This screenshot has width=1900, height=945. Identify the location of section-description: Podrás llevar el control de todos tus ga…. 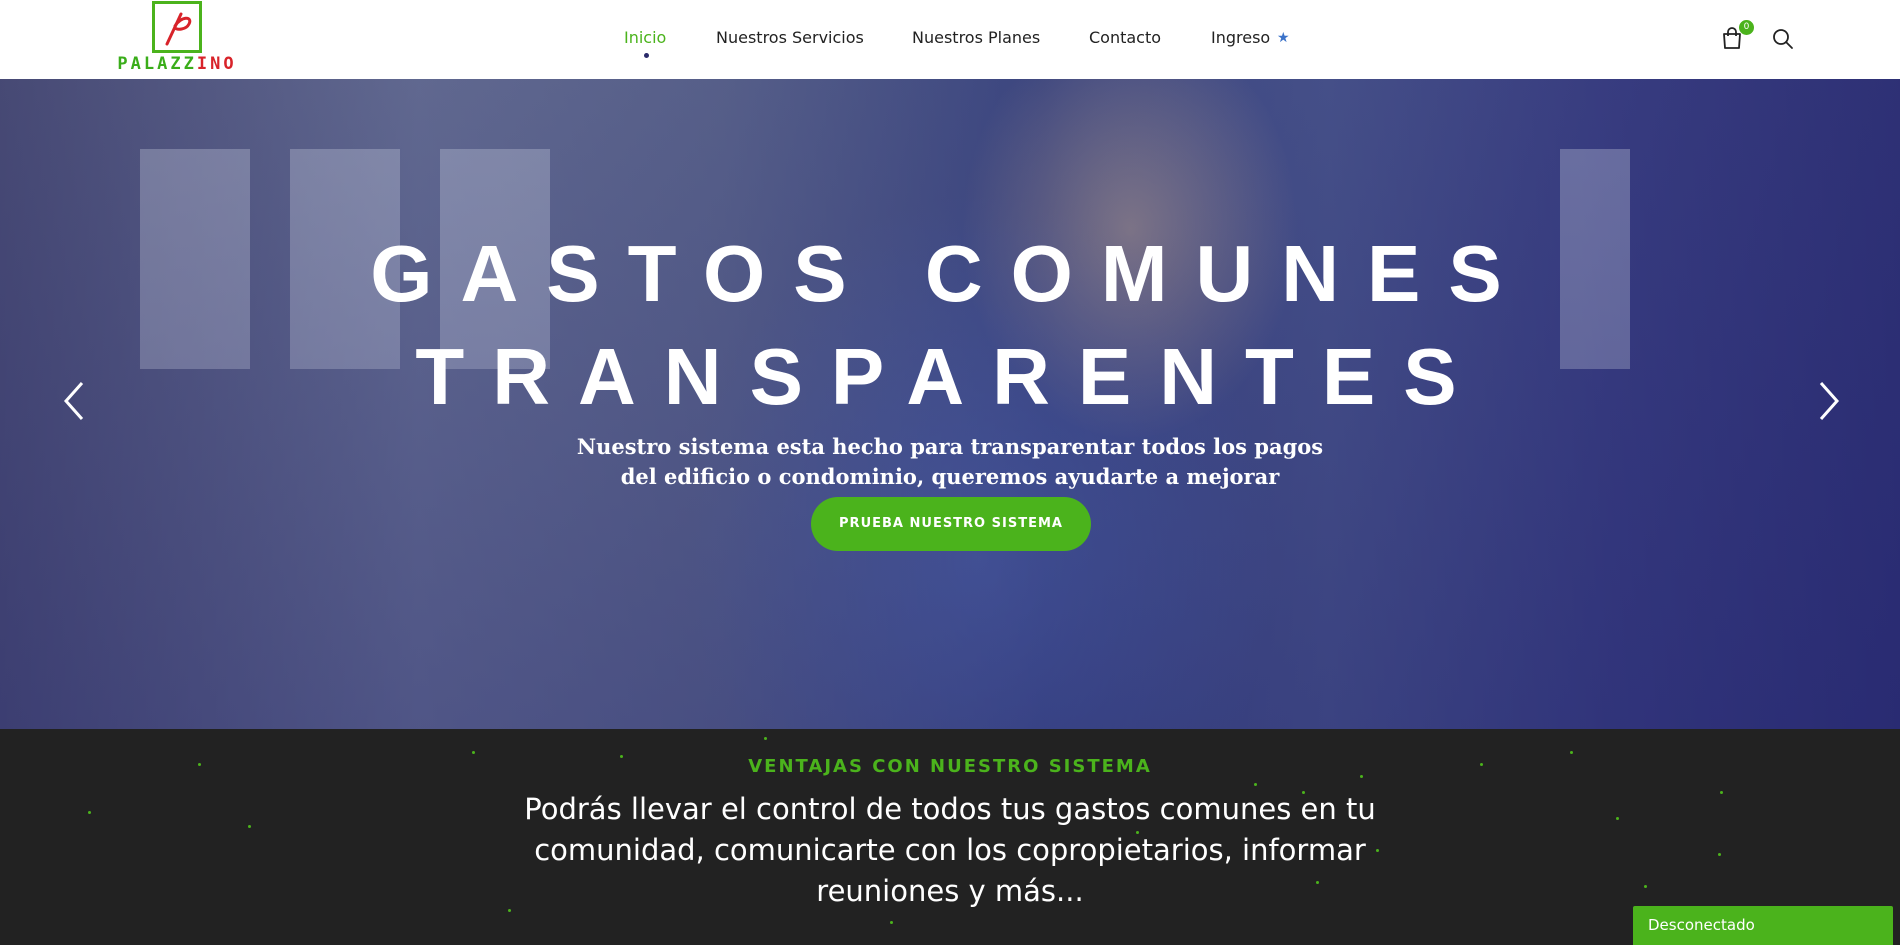
(950, 850).